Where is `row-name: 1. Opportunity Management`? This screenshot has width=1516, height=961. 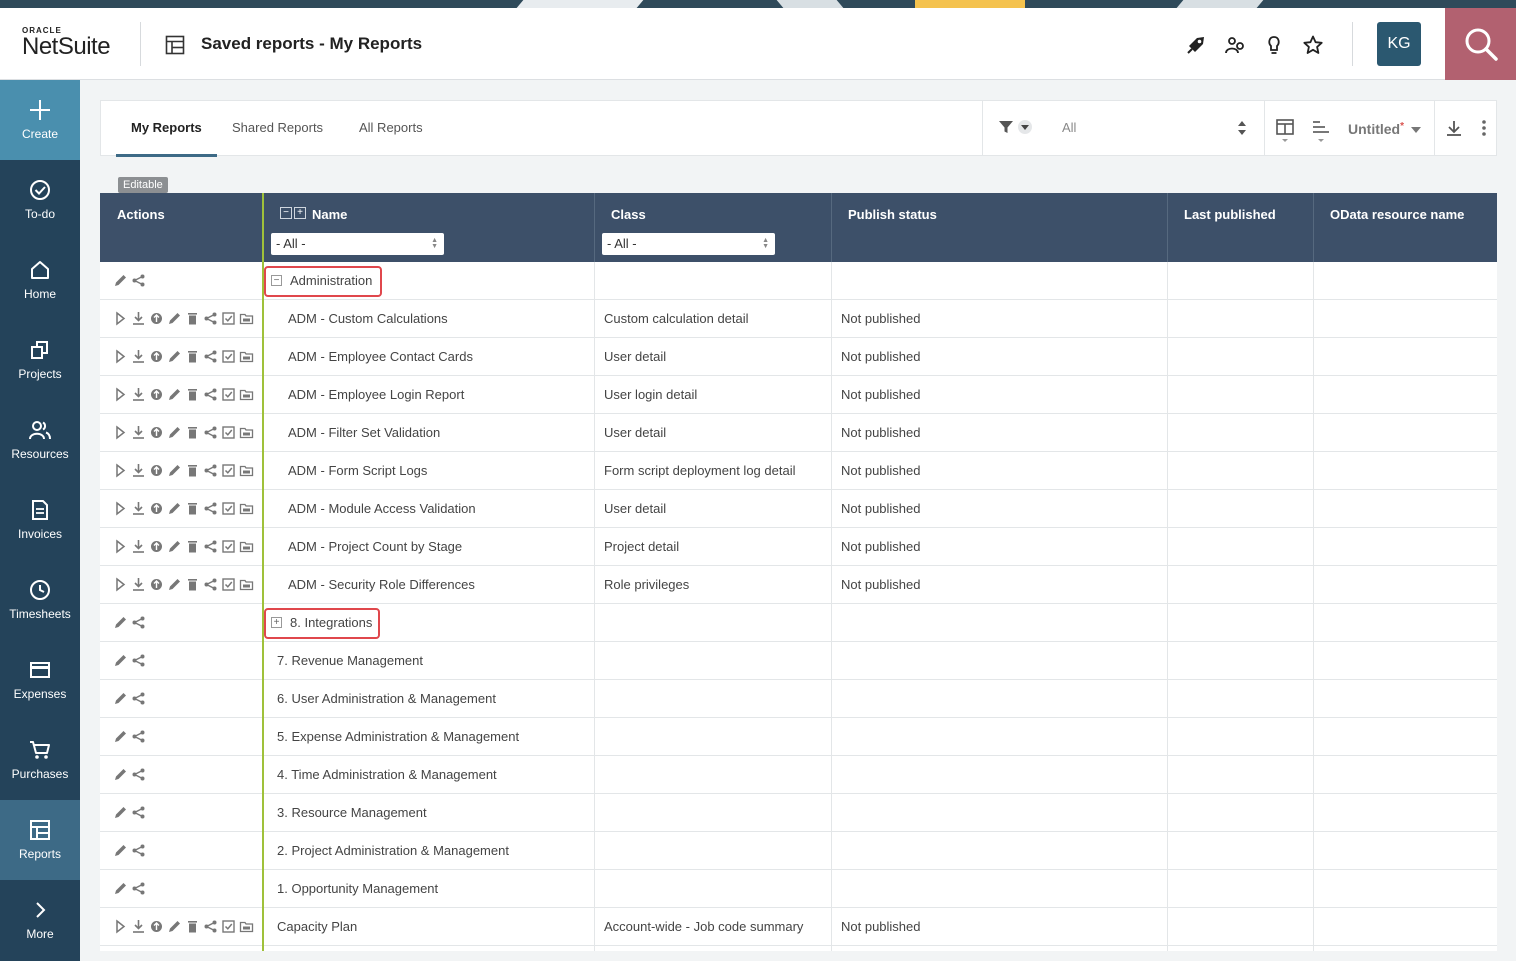
row-name: 1. Opportunity Management is located at coordinates (357, 888).